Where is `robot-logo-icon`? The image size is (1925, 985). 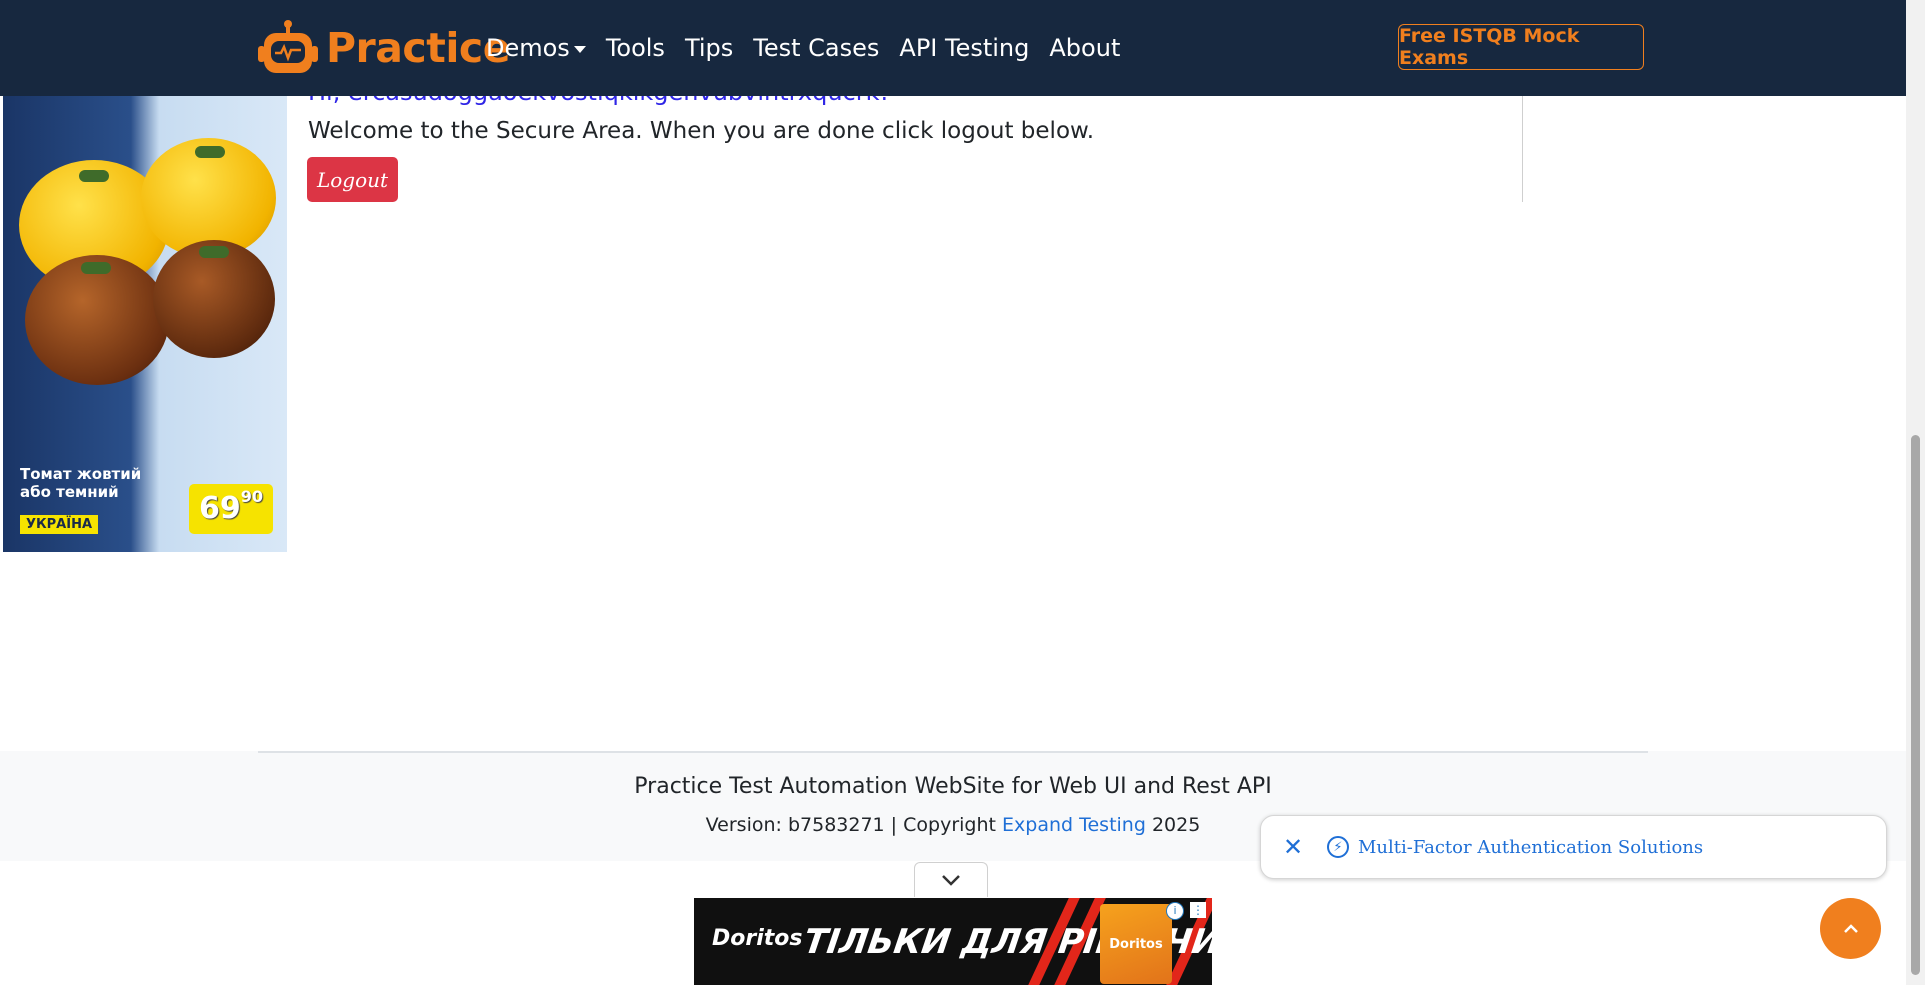 robot-logo-icon is located at coordinates (288, 46).